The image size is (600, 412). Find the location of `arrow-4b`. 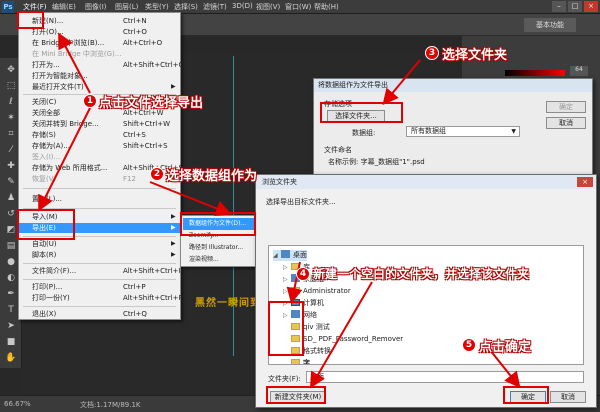

arrow-4b is located at coordinates (341, 335).